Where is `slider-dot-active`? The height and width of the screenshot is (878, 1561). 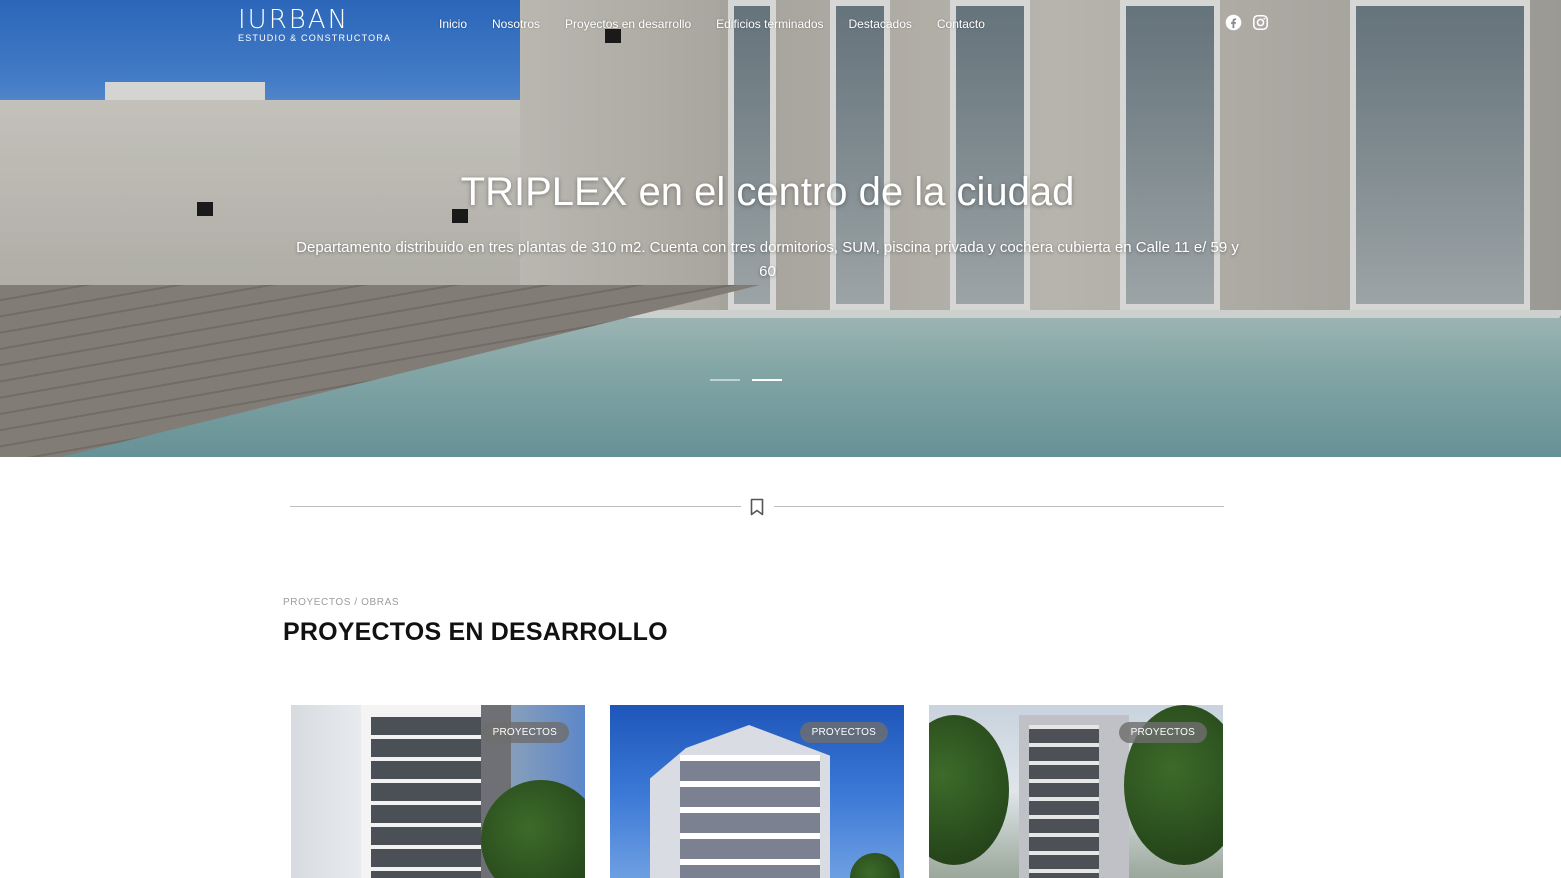
slider-dot-active is located at coordinates (767, 380).